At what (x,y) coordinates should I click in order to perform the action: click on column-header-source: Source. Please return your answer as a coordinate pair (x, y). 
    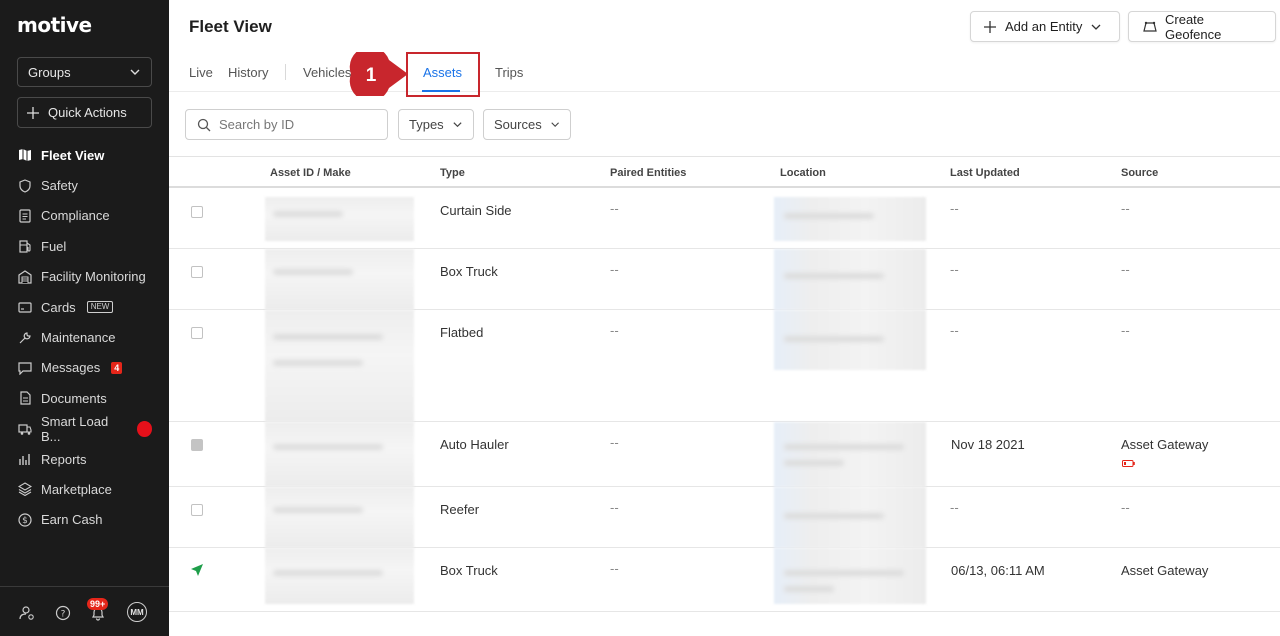
    Looking at the image, I should click on (1139, 173).